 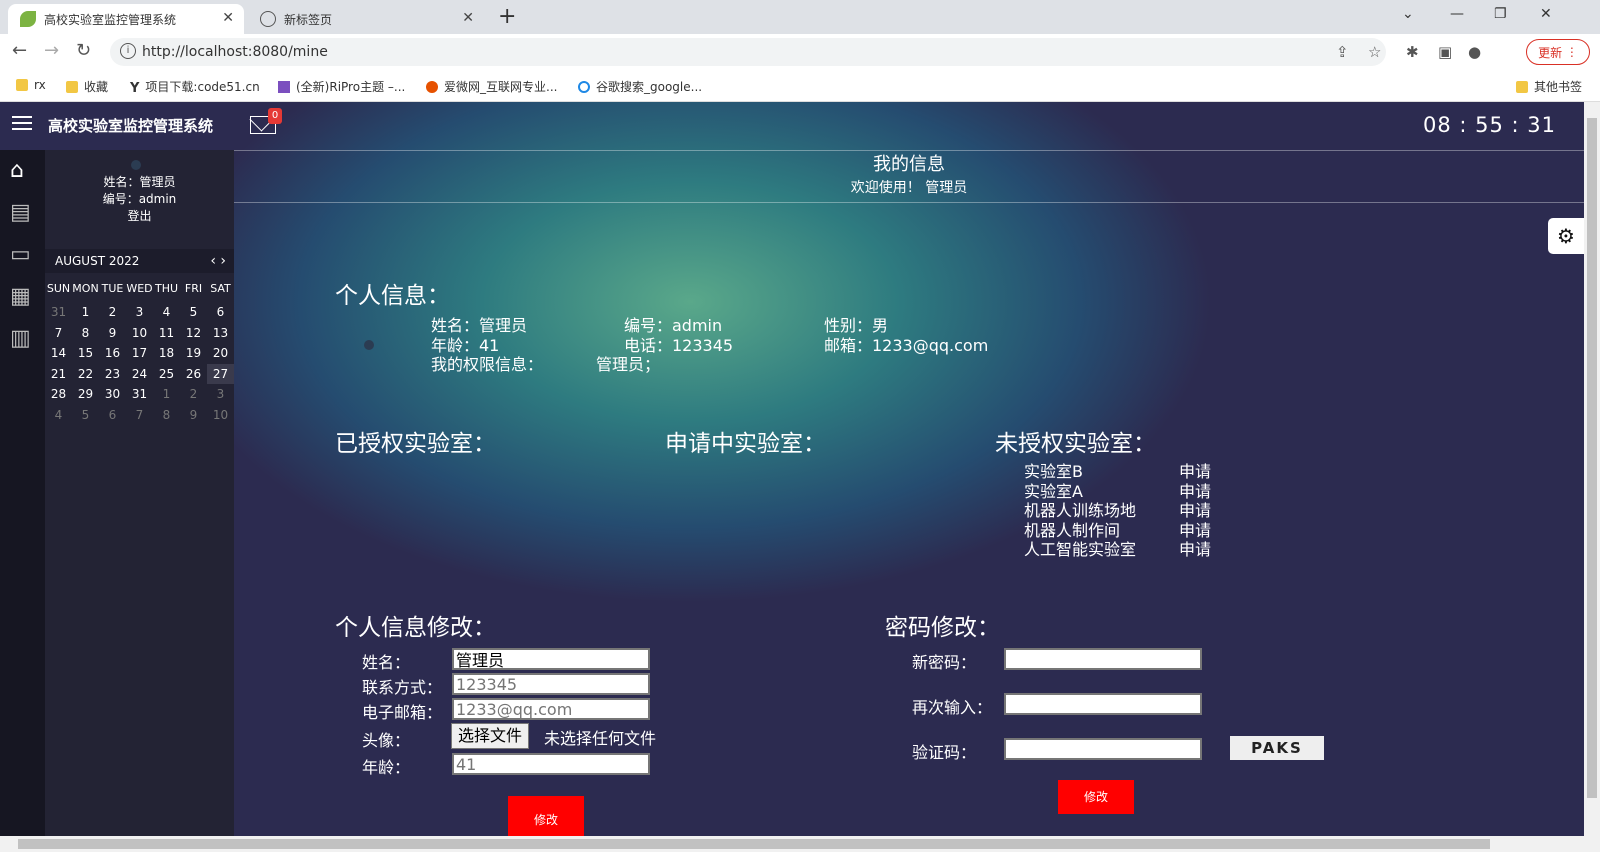 I want to click on calendar-day: 18, so click(x=166, y=353).